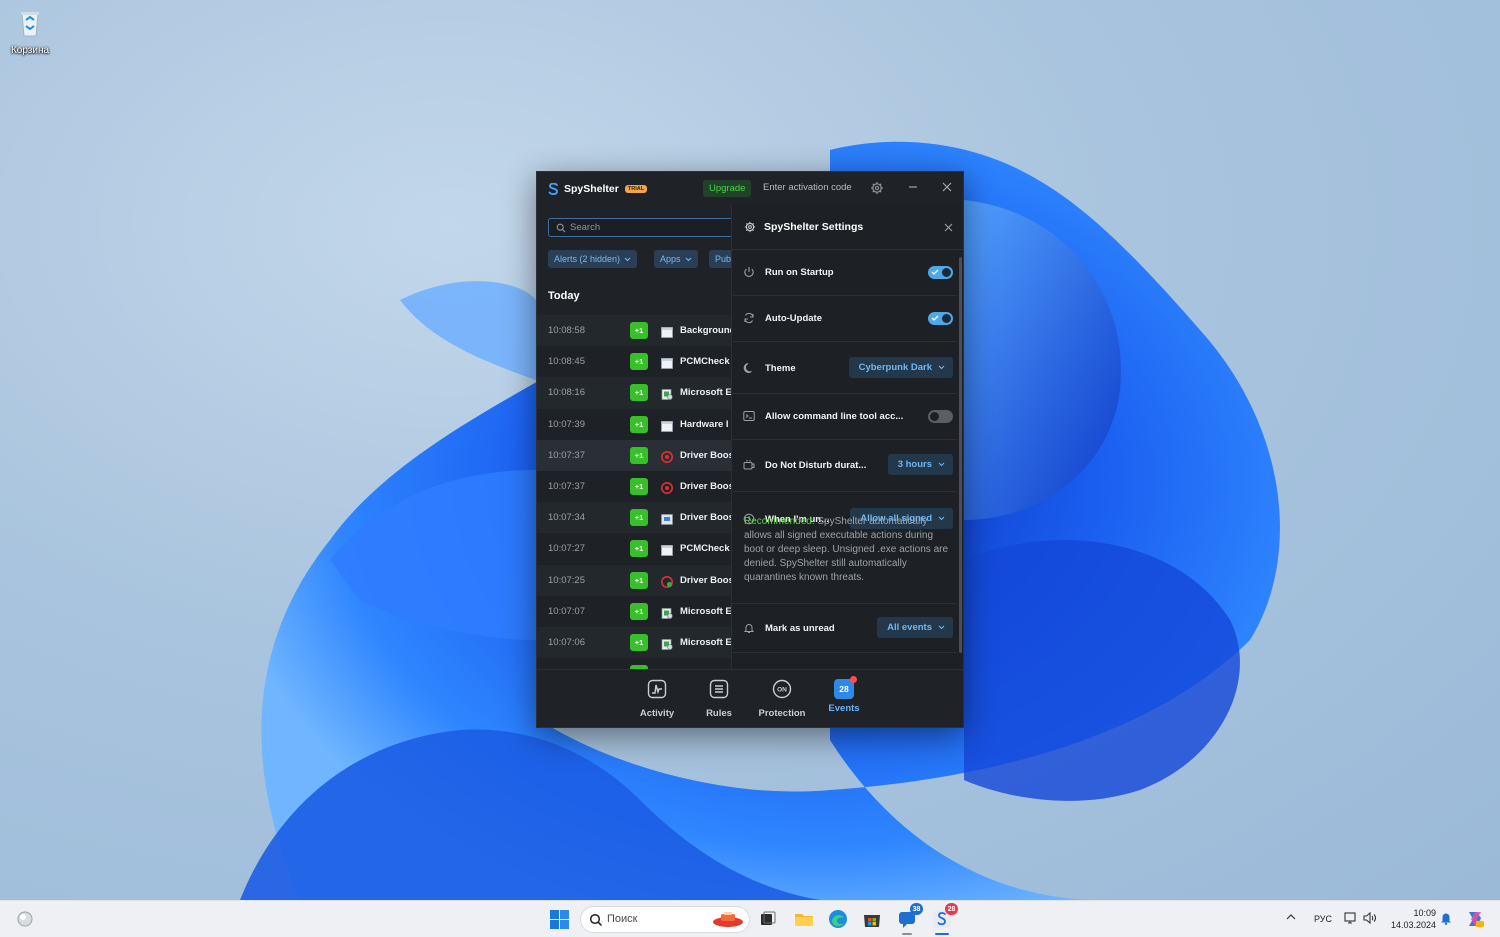 Image resolution: width=1500 pixels, height=937 pixels. What do you see at coordinates (749, 272) in the screenshot?
I see `power-icon` at bounding box center [749, 272].